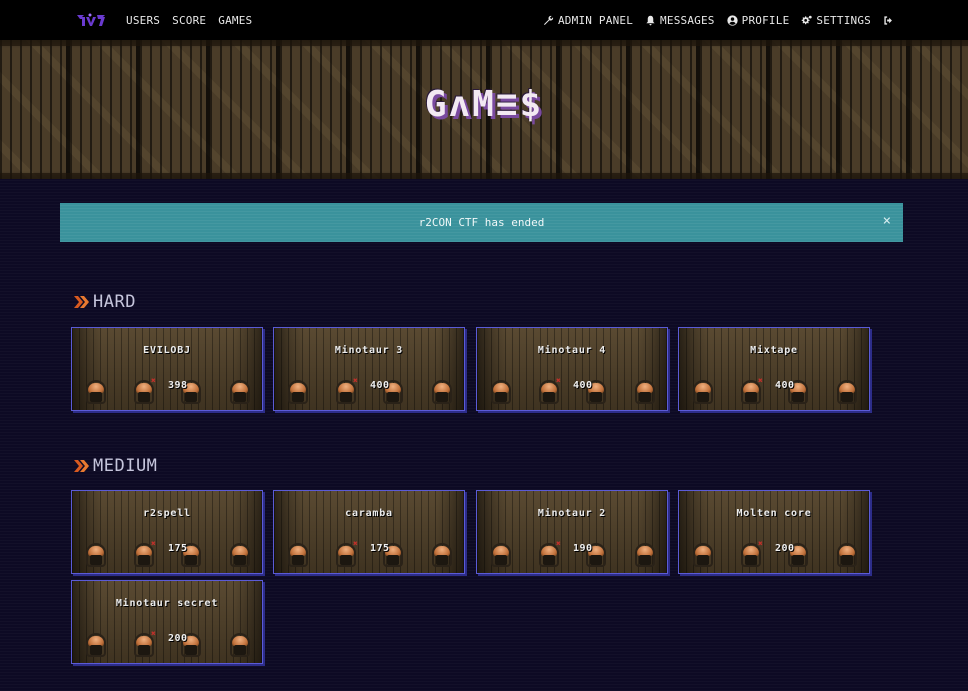 The image size is (968, 691). Describe the element at coordinates (765, 20) in the screenshot. I see `nav-profile-label: PROFILE` at that location.